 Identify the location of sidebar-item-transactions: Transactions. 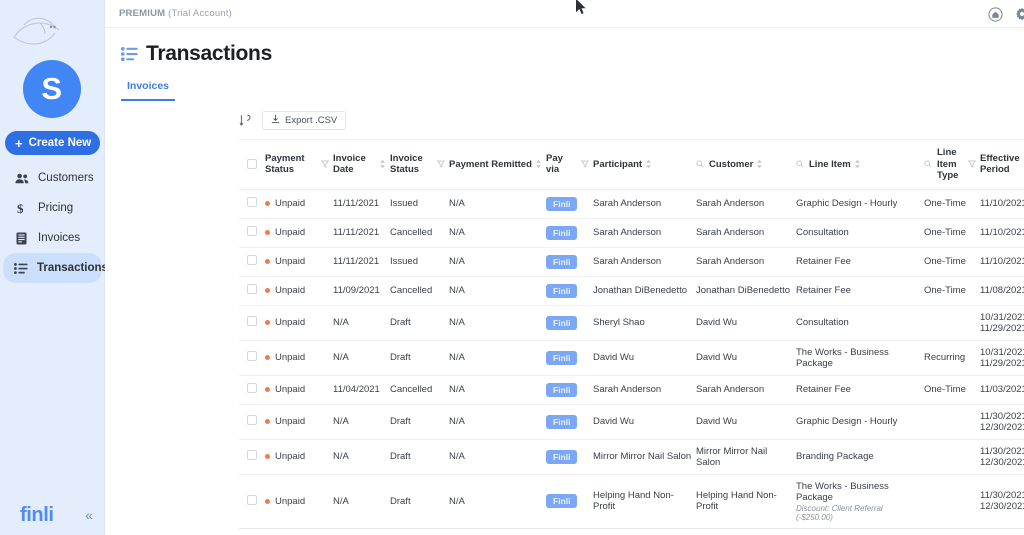
(55, 268).